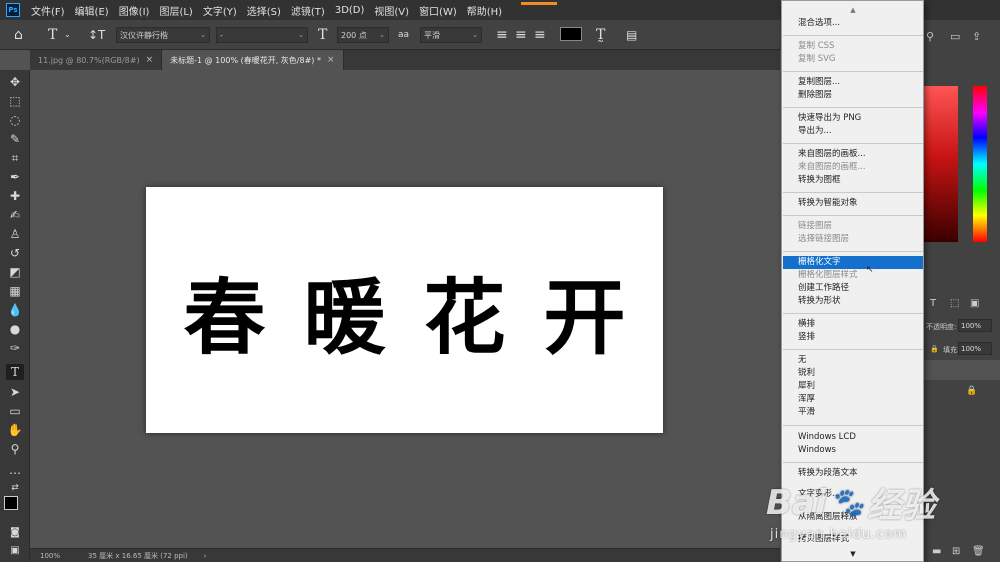  What do you see at coordinates (853, 399) in the screenshot?
I see `menu-item-antialias-strong: 浑厚` at bounding box center [853, 399].